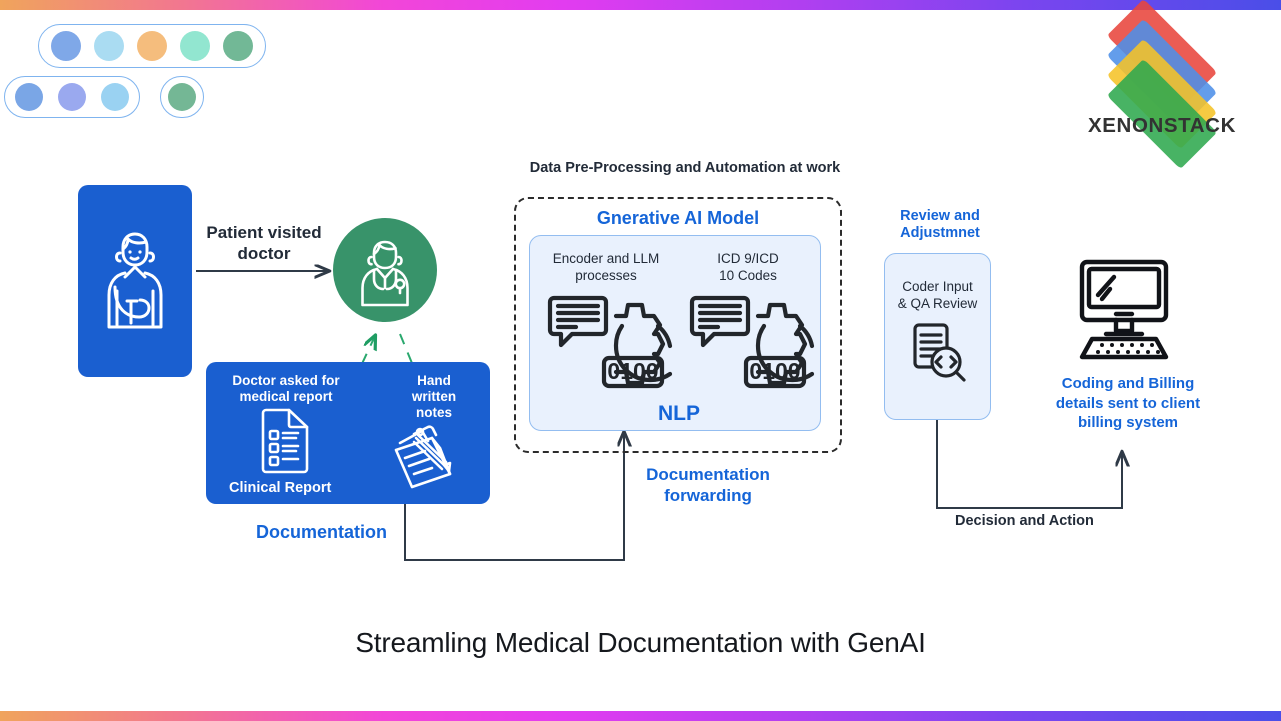  I want to click on coder-input-label: Coder Input & QA Review, so click(937, 295).